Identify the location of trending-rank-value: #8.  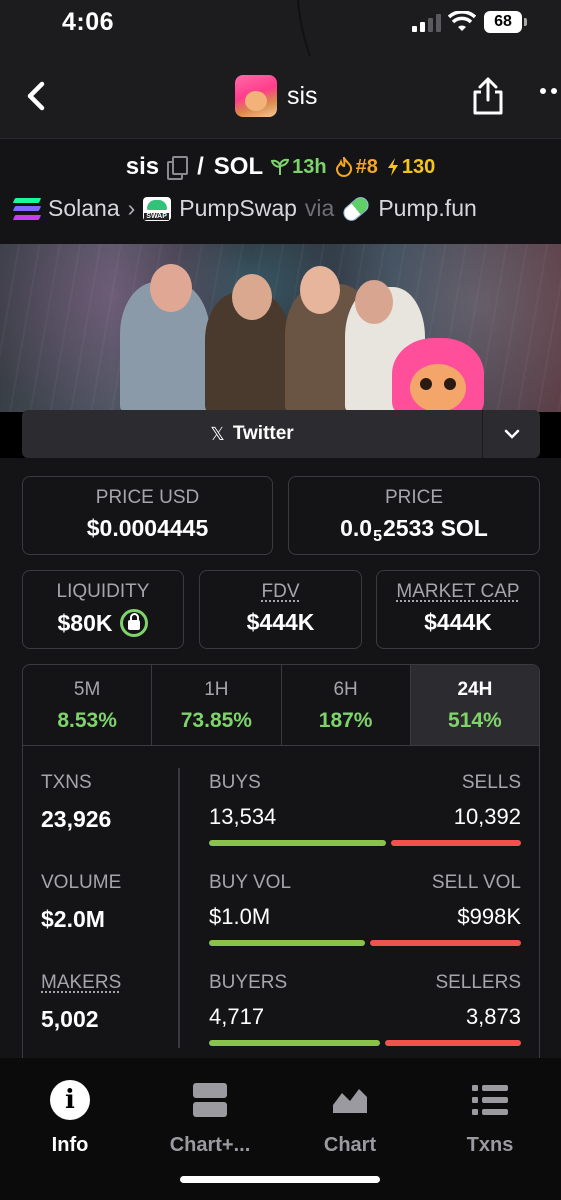
(366, 166).